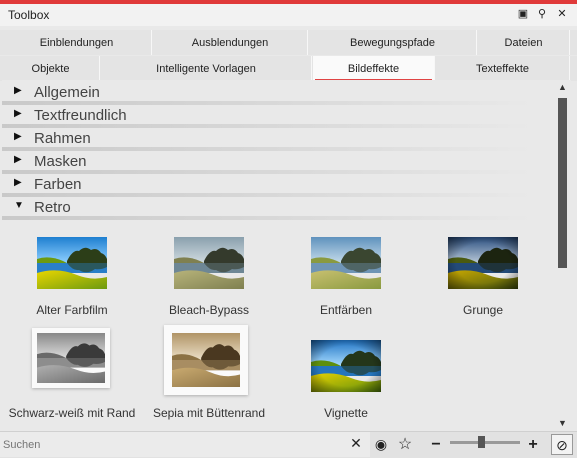 Image resolution: width=577 pixels, height=458 pixels. What do you see at coordinates (77, 42) in the screenshot?
I see `tab-einblendungen: Einblendungen` at bounding box center [77, 42].